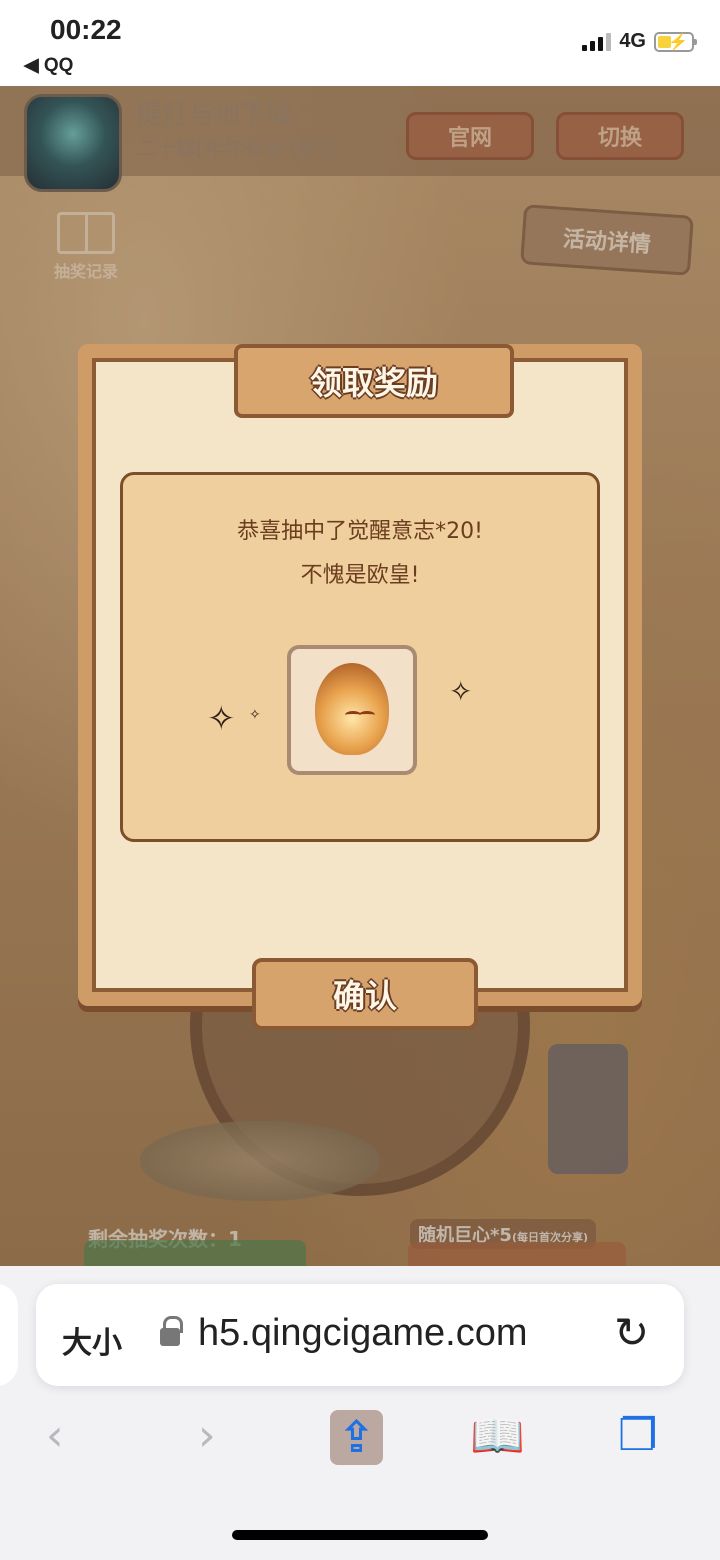  Describe the element at coordinates (360, 1478) in the screenshot. I see `browser-toolbar: ‹ › ⇪ 📖 ❐` at that location.